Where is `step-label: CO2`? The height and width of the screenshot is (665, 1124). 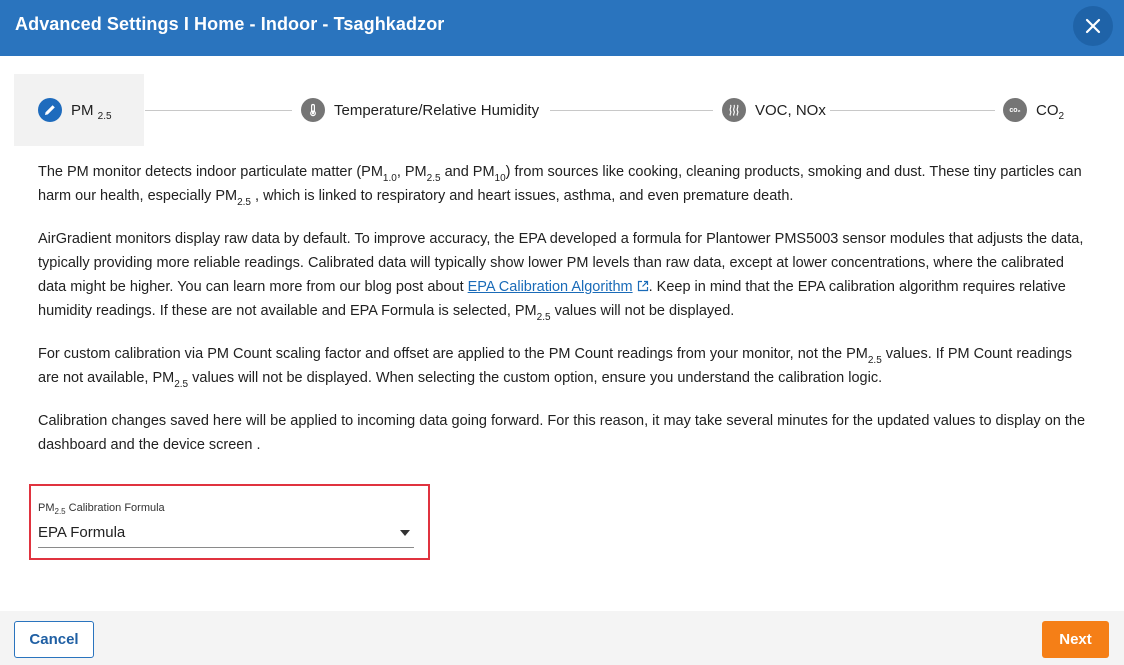 step-label: CO2 is located at coordinates (1050, 111).